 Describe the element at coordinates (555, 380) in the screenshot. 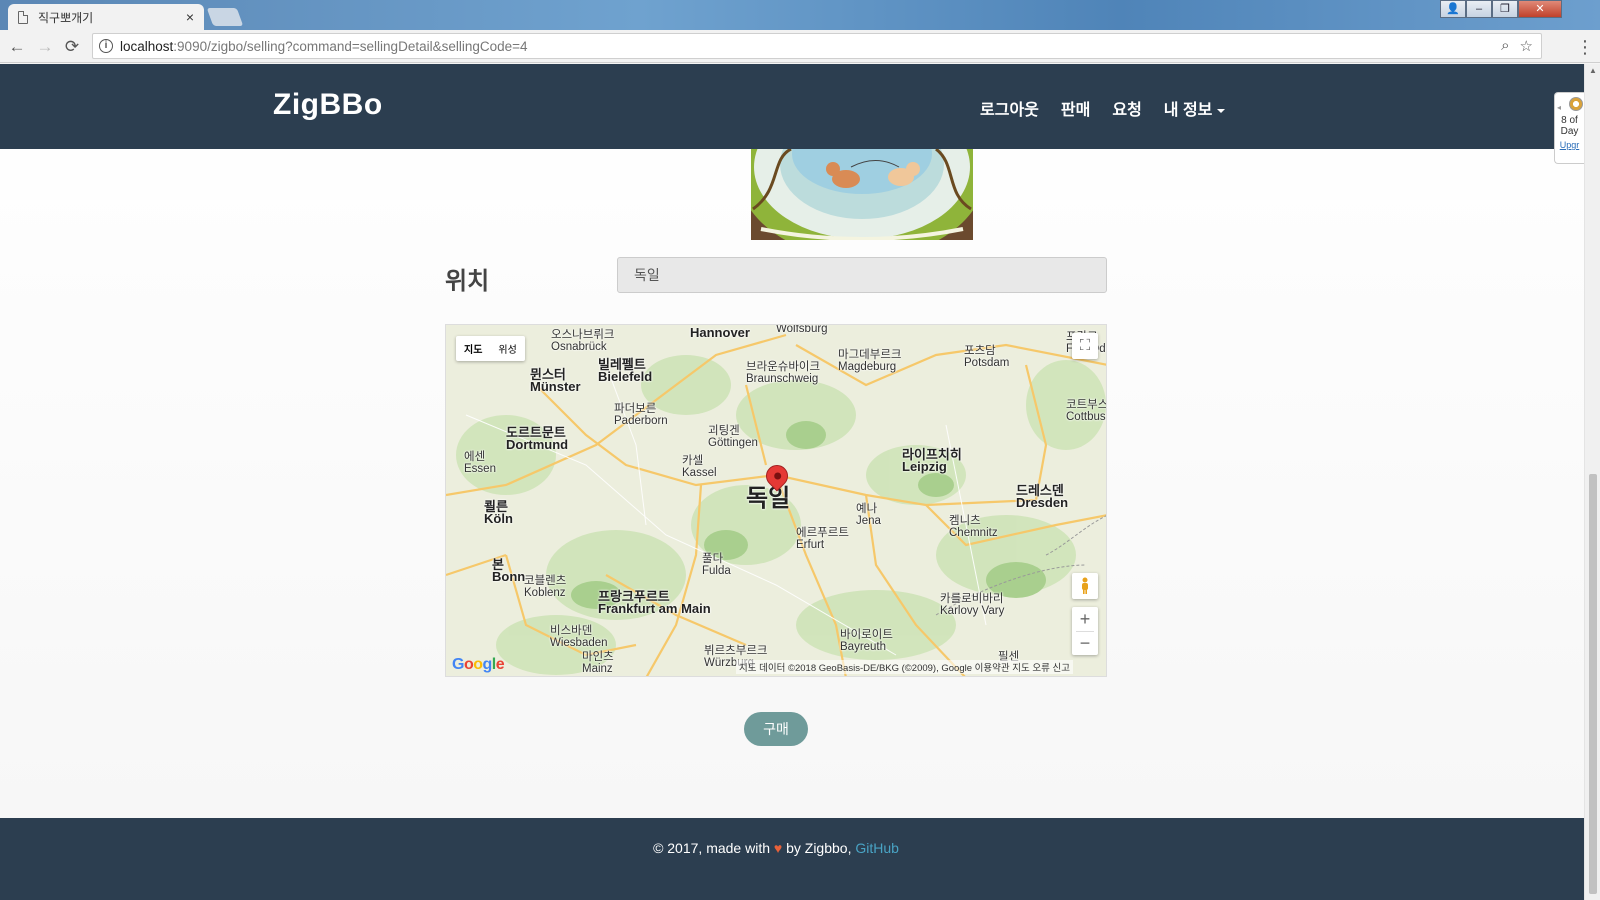

I see `map-label-muenster: 뮌스터 Münster` at that location.